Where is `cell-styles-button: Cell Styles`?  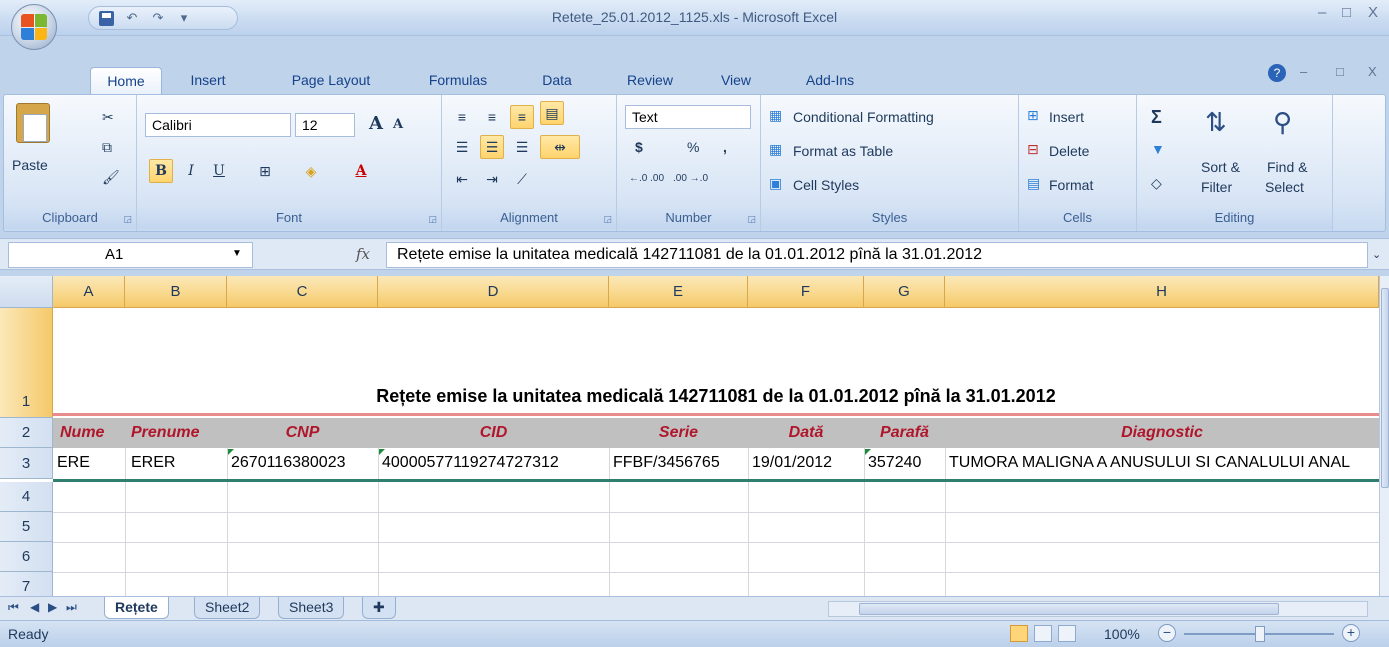
cell-styles-button: Cell Styles is located at coordinates (826, 185).